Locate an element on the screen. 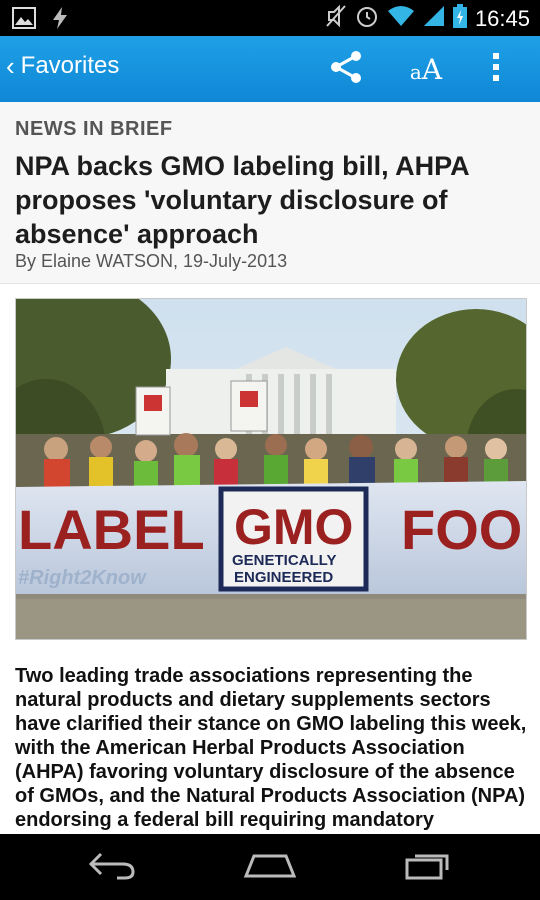  nav-recent-apps-button is located at coordinates (428, 867).